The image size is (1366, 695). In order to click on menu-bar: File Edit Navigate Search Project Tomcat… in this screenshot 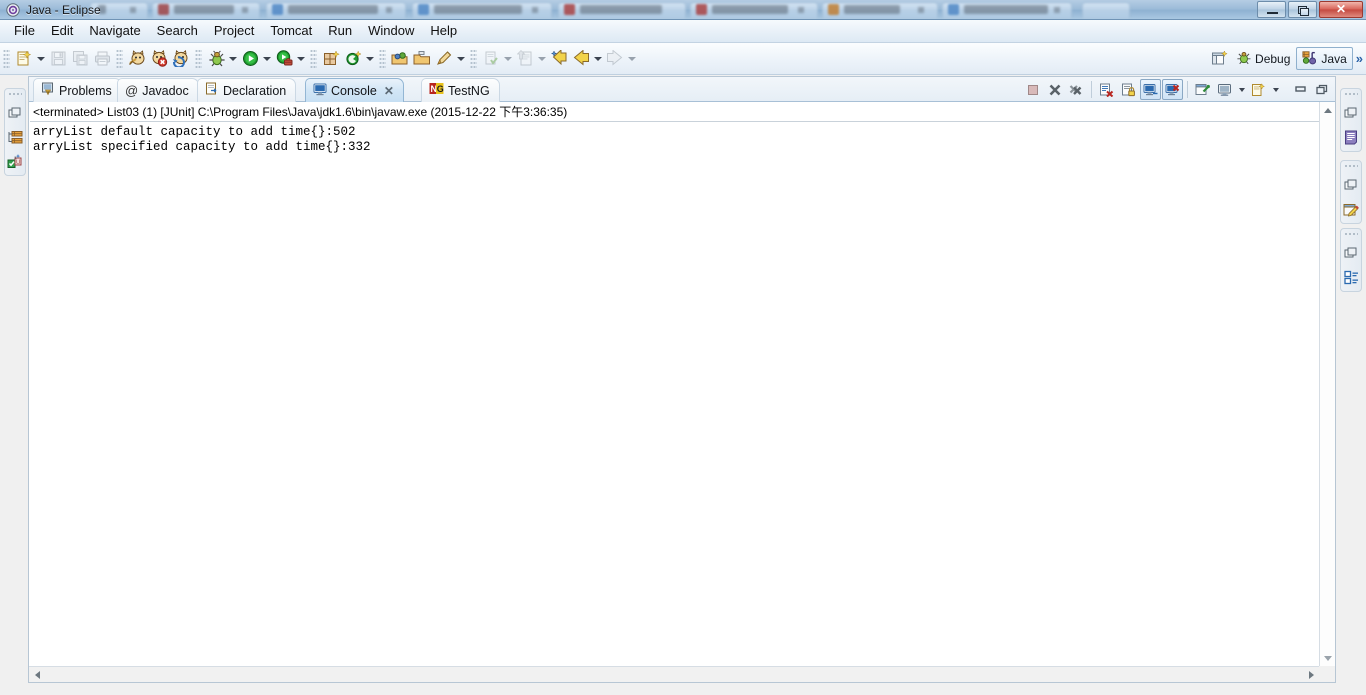, I will do `click(683, 31)`.